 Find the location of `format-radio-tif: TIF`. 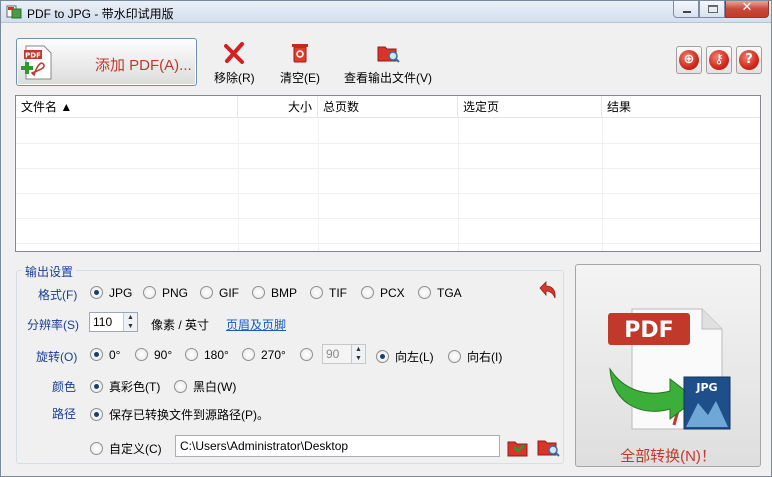

format-radio-tif: TIF is located at coordinates (328, 293).